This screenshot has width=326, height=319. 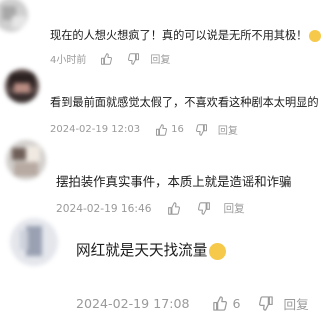 I want to click on relieved-face-emoji-icon, so click(x=218, y=251).